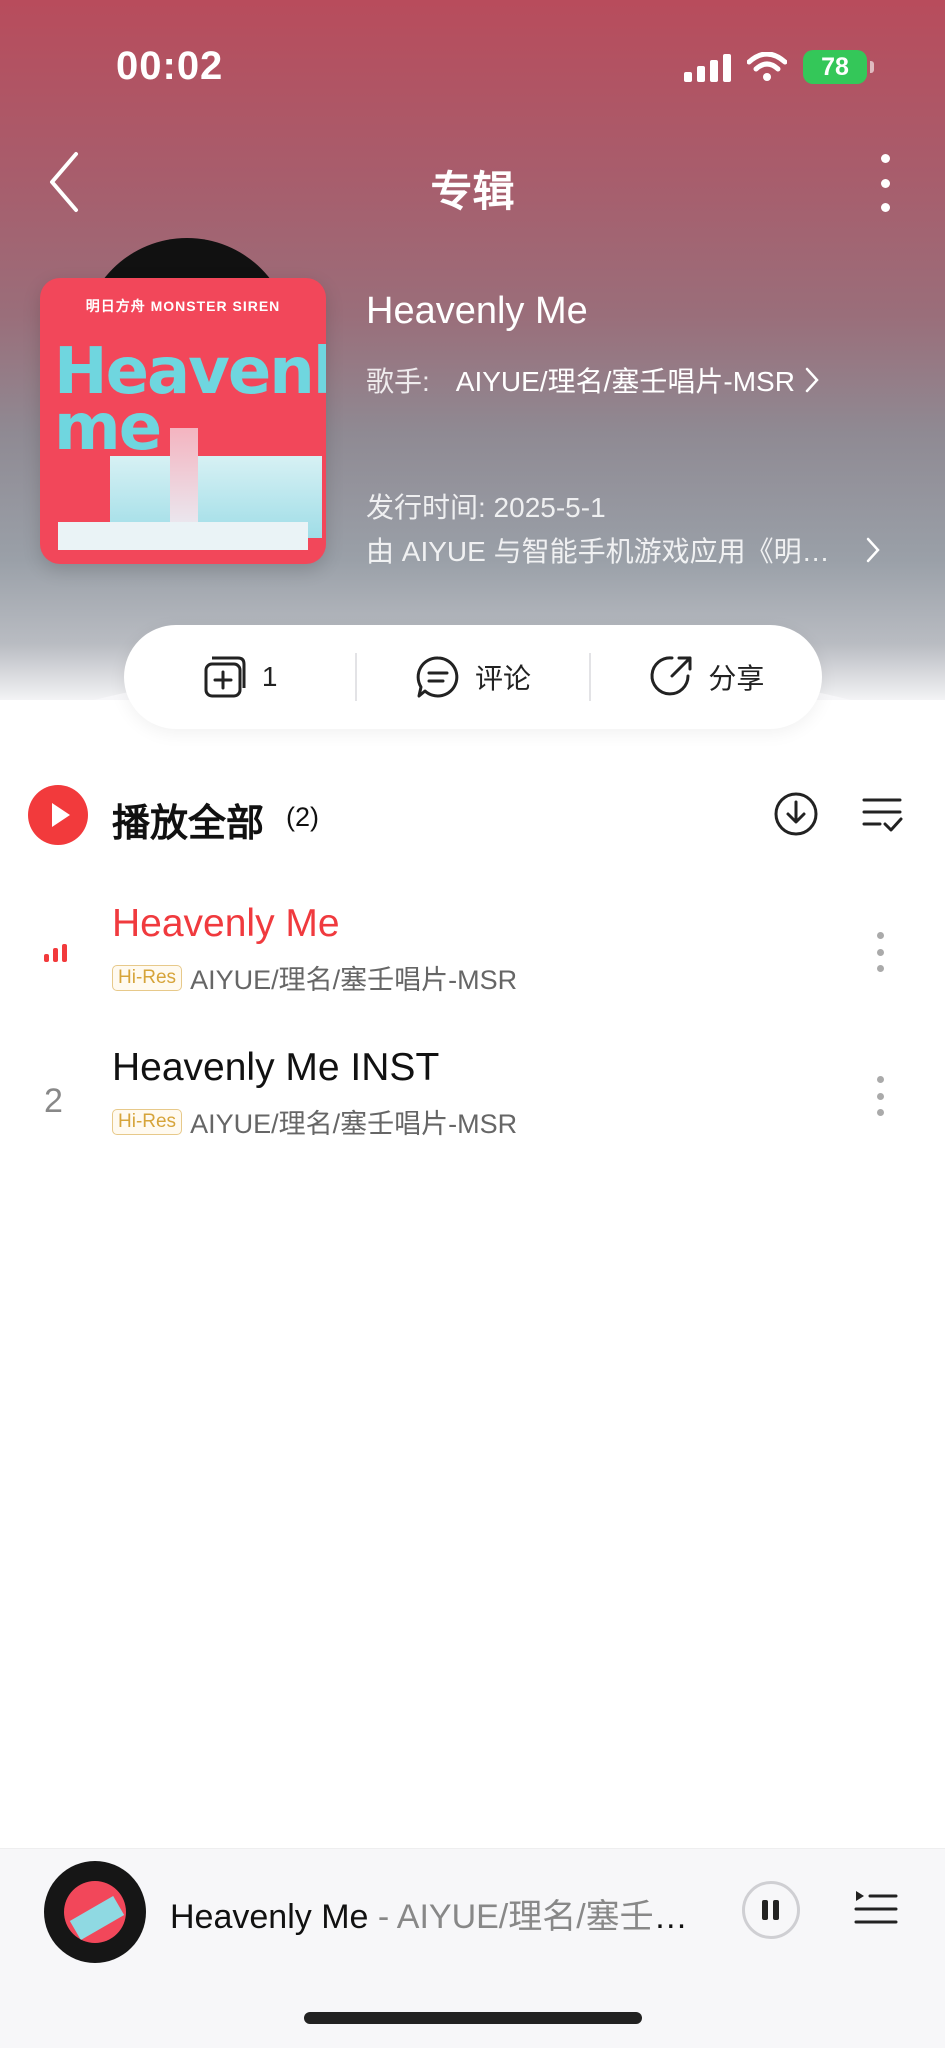 The width and height of the screenshot is (945, 2048). What do you see at coordinates (707, 67) in the screenshot?
I see `cellular-signal-icon` at bounding box center [707, 67].